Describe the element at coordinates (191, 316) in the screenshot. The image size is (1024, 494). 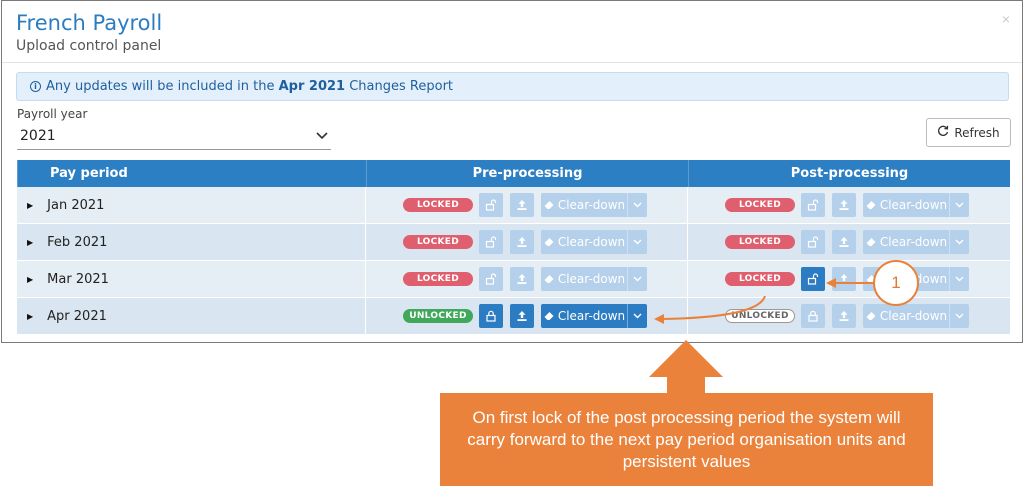
I see `period-cell: ▶ Apr 2021` at that location.